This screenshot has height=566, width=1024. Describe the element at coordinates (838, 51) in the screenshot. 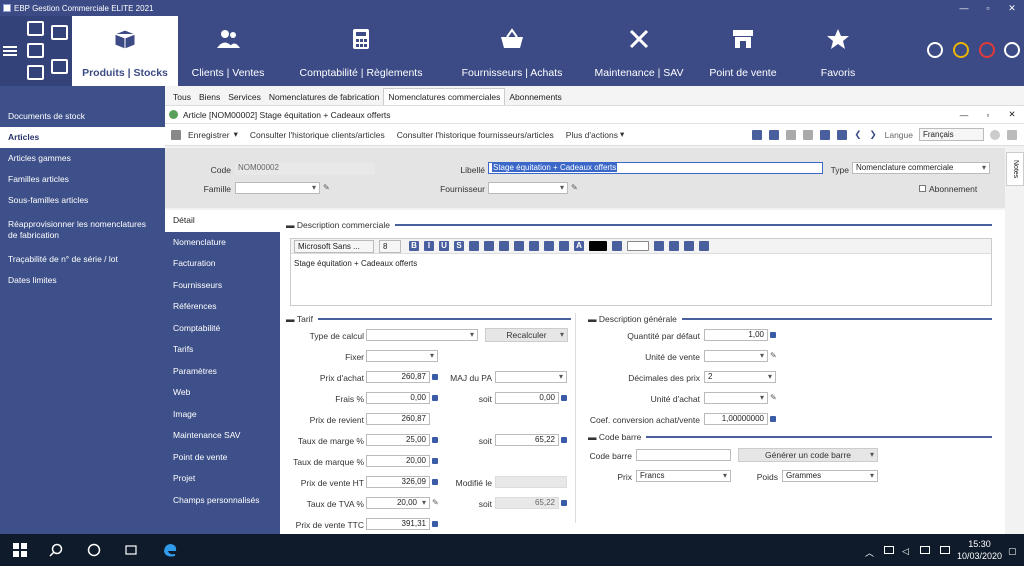

I see `nav-favoris: Favoris` at that location.